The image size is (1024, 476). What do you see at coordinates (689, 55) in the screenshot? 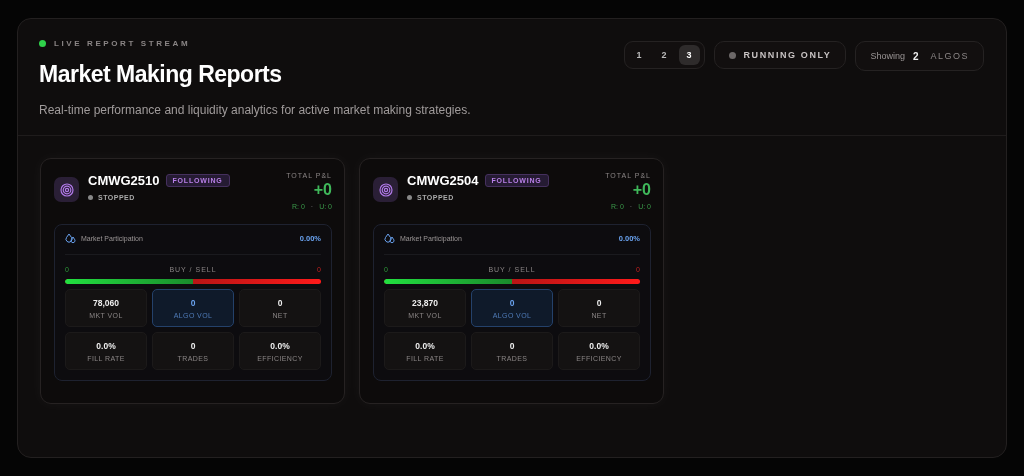
I see `page-button: 3` at bounding box center [689, 55].